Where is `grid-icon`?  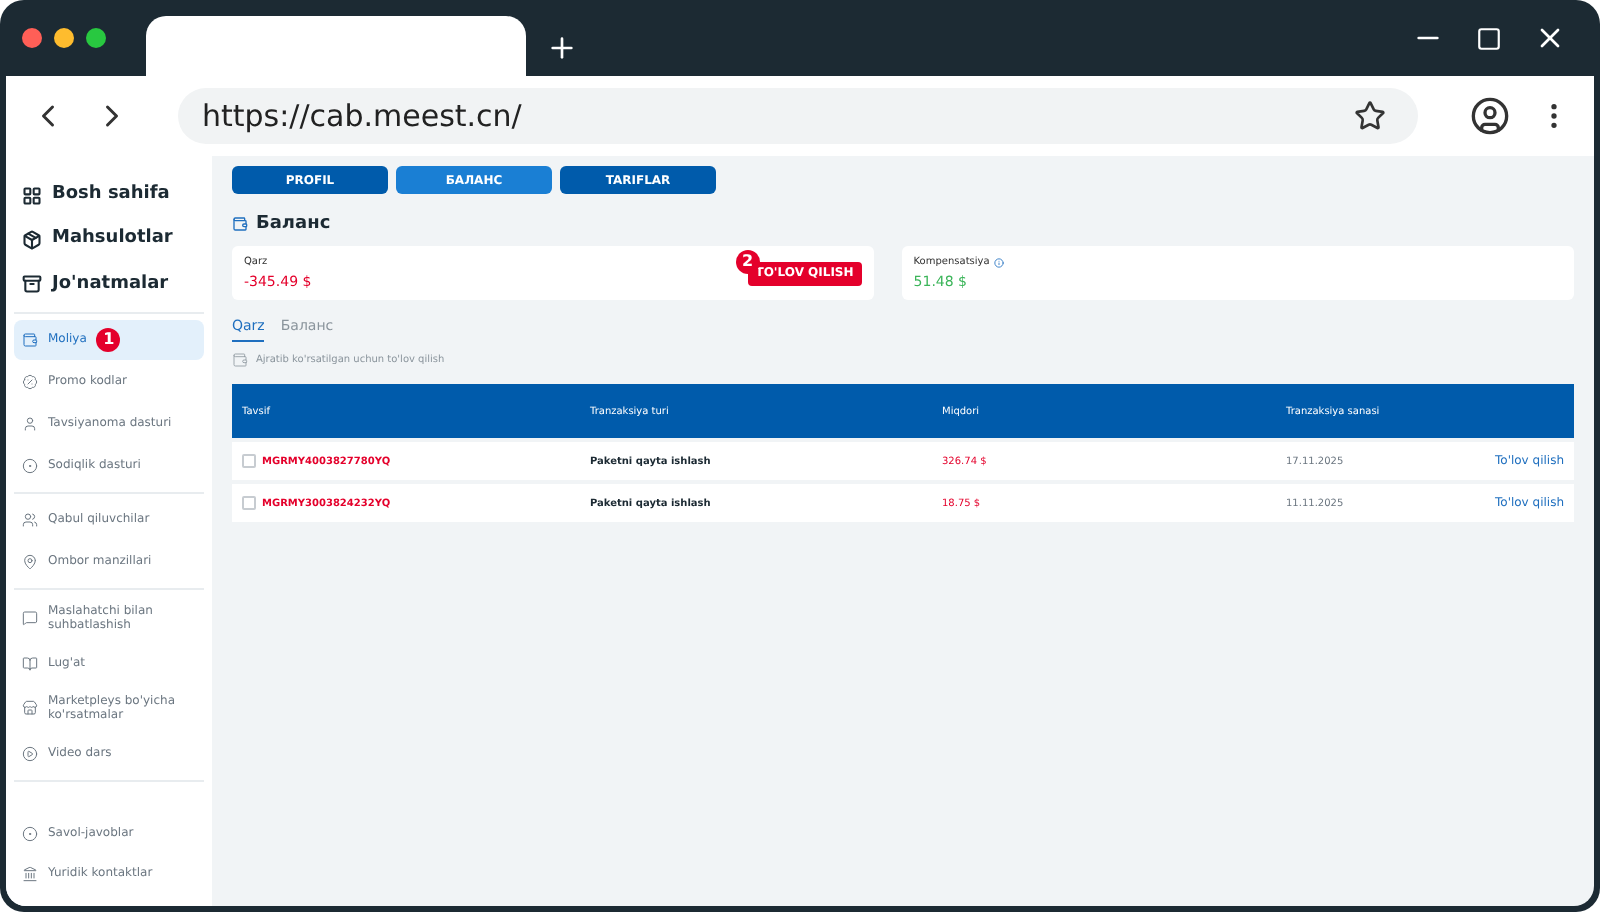
grid-icon is located at coordinates (32, 195).